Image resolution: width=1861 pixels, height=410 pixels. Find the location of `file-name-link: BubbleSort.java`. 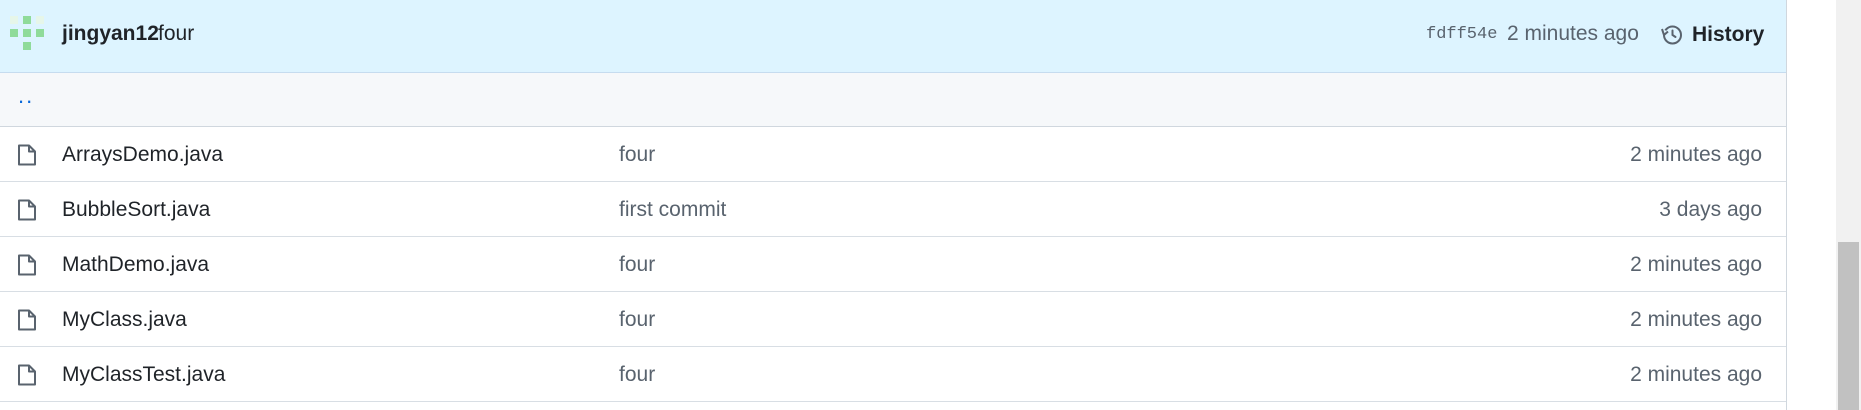

file-name-link: BubbleSort.java is located at coordinates (136, 210).